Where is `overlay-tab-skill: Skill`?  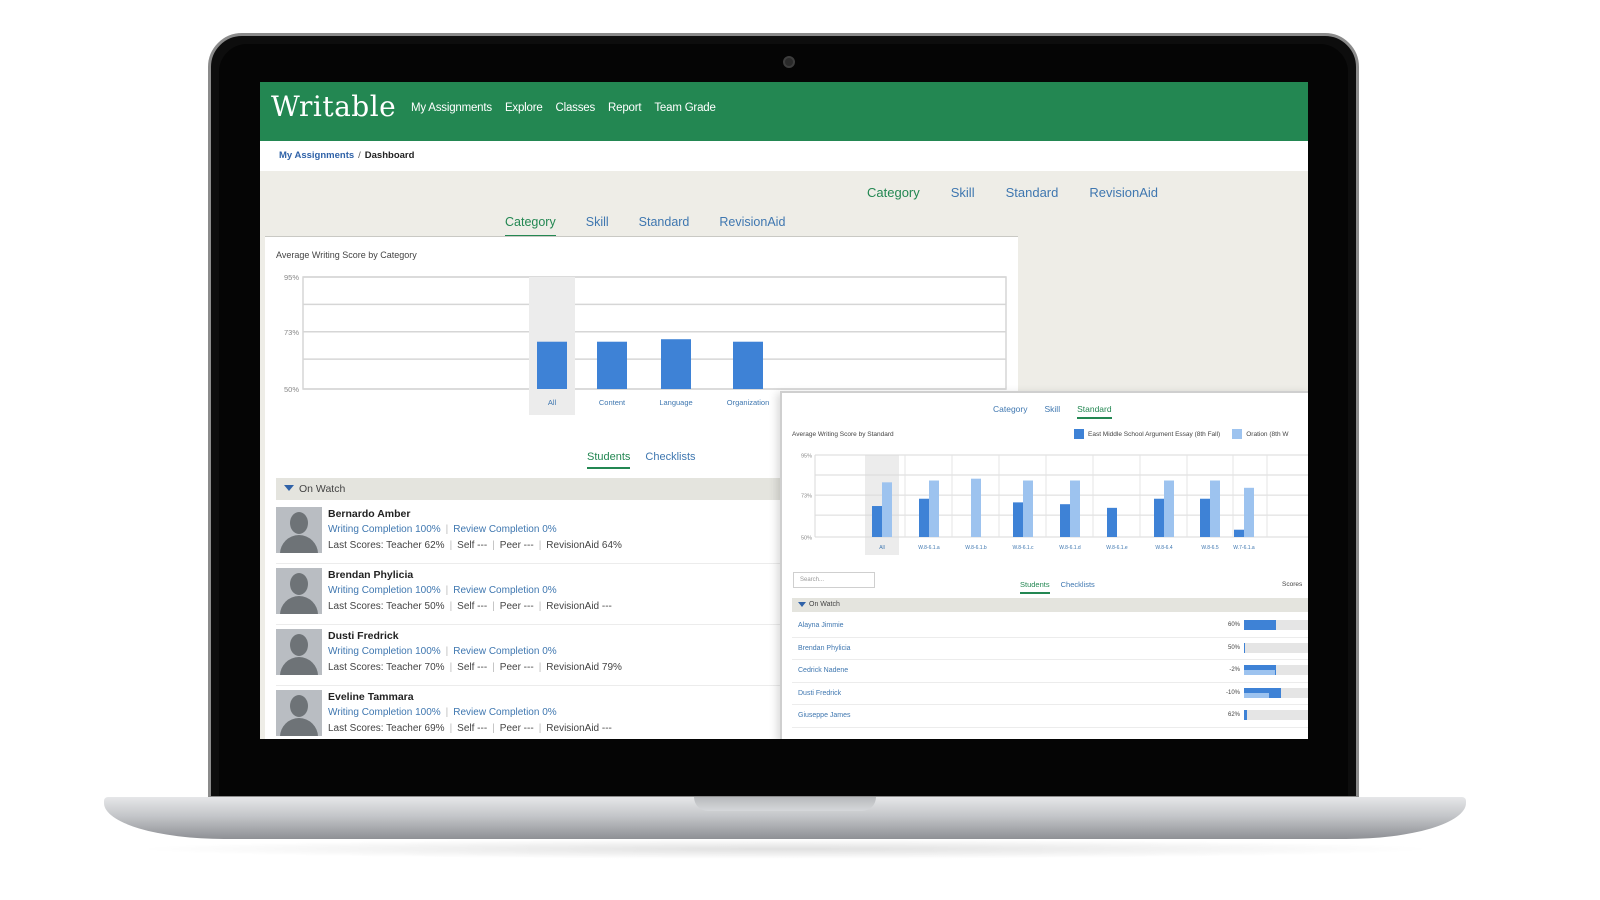 overlay-tab-skill: Skill is located at coordinates (1053, 411).